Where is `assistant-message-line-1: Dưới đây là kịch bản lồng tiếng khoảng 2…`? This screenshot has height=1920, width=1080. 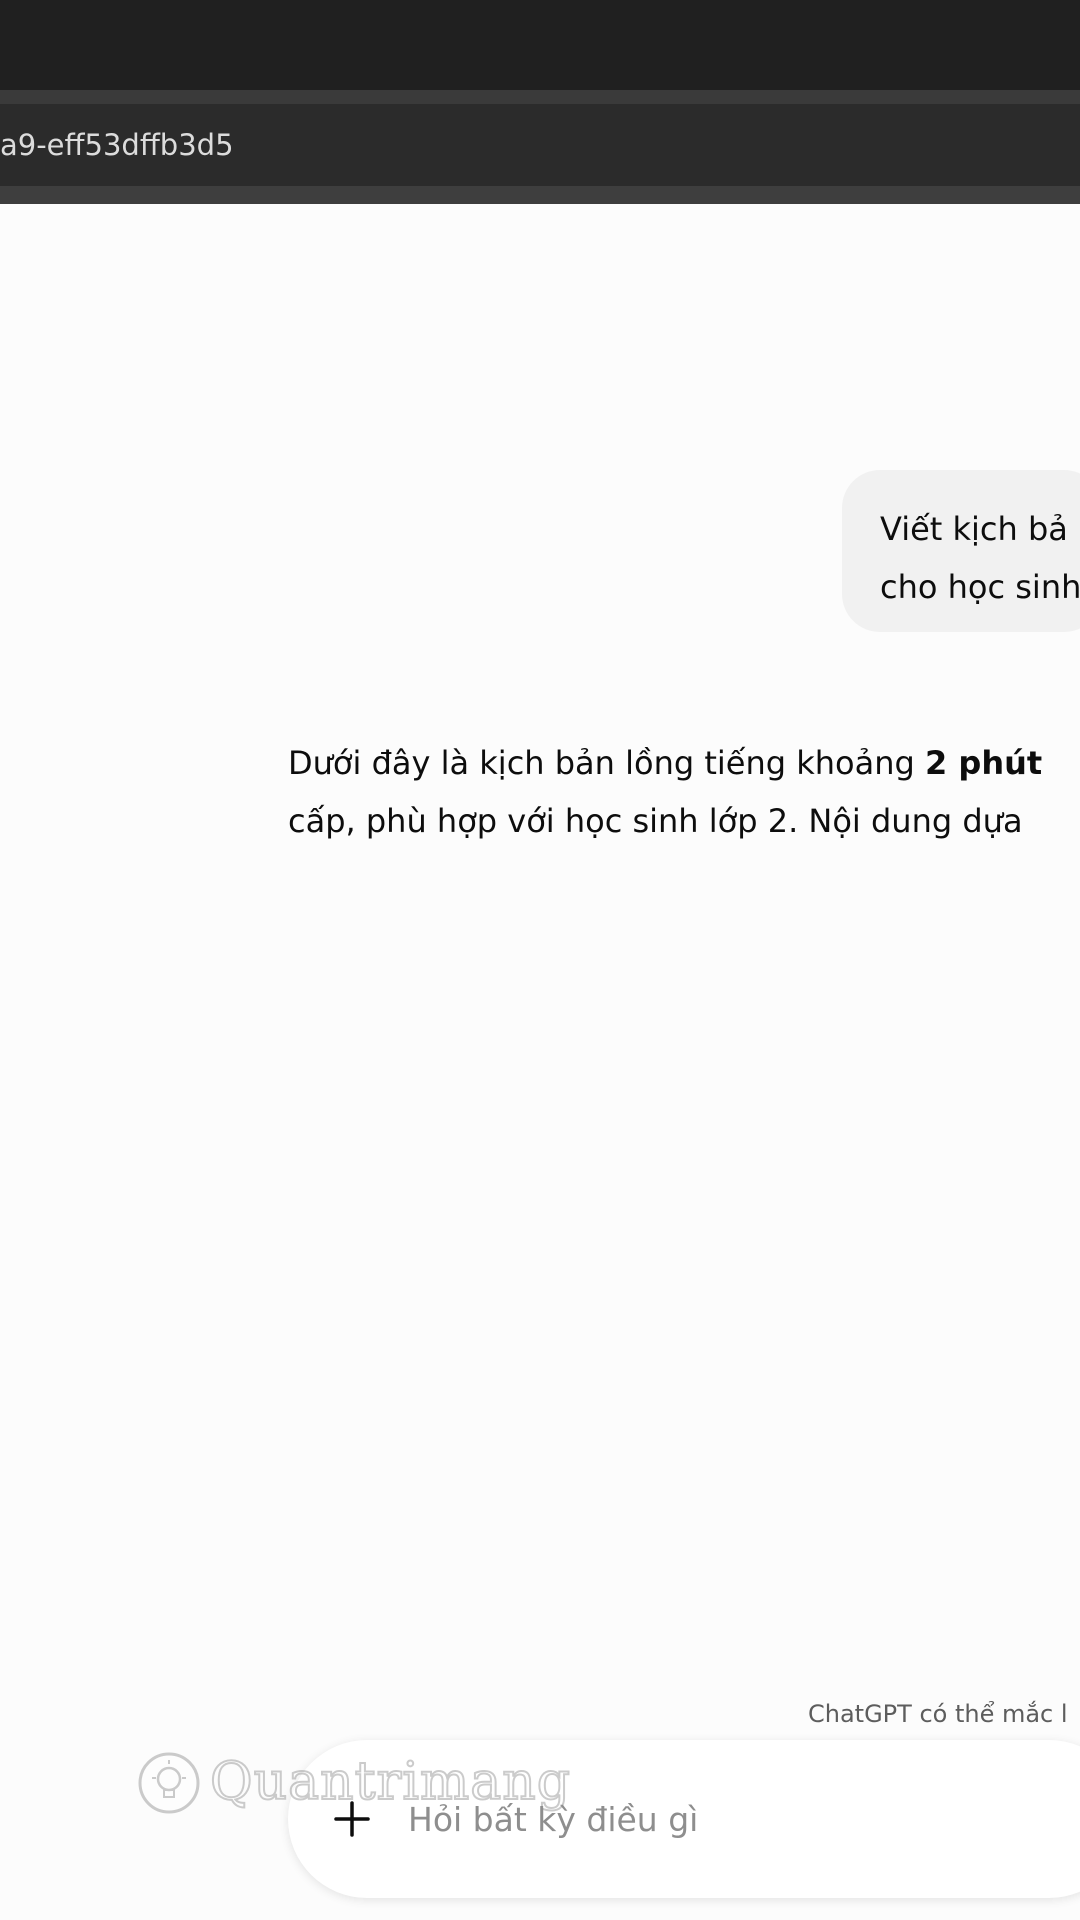 assistant-message-line-1: Dưới đây là kịch bản lồng tiếng khoảng 2… is located at coordinates (684, 763).